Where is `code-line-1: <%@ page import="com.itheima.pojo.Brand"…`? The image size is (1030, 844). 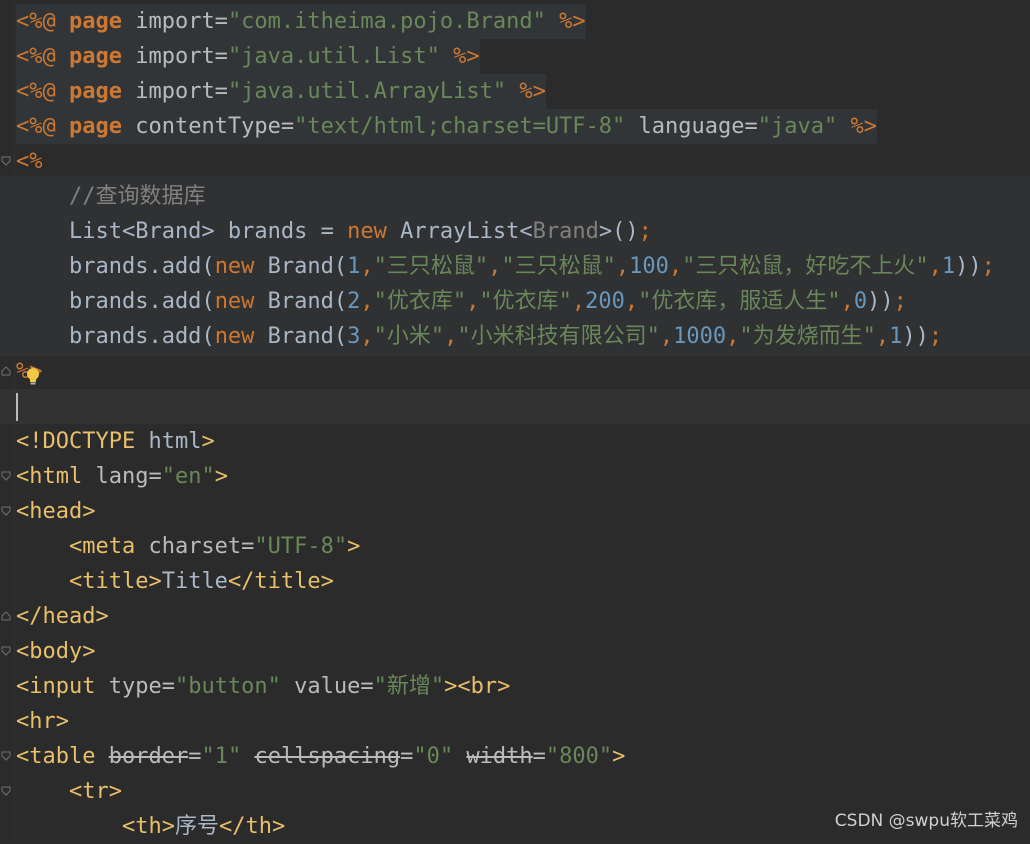 code-line-1: <%@ page import="com.itheima.pojo.Brand"… is located at coordinates (301, 21).